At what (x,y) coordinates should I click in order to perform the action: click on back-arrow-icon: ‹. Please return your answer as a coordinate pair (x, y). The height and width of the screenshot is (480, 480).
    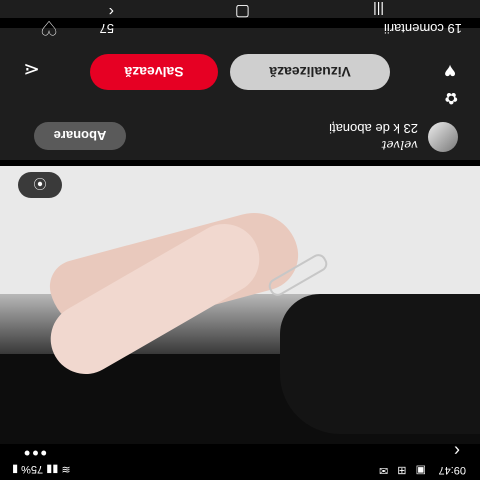
    Looking at the image, I should click on (457, 451).